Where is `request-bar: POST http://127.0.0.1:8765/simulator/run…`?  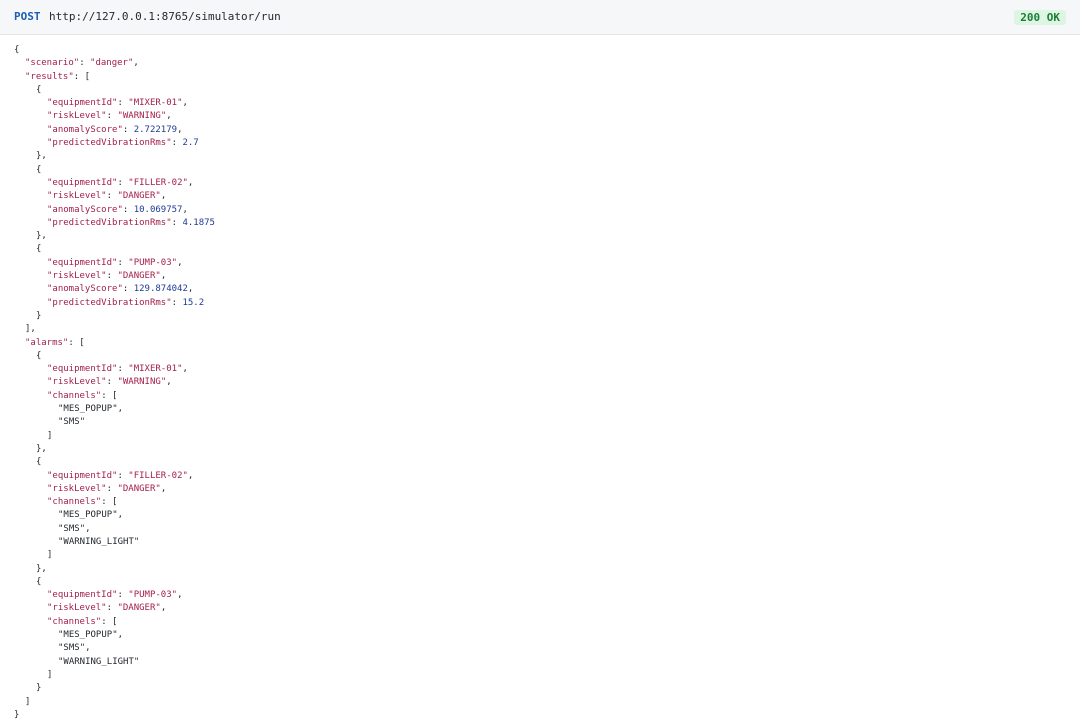 request-bar: POST http://127.0.0.1:8765/simulator/run… is located at coordinates (540, 17).